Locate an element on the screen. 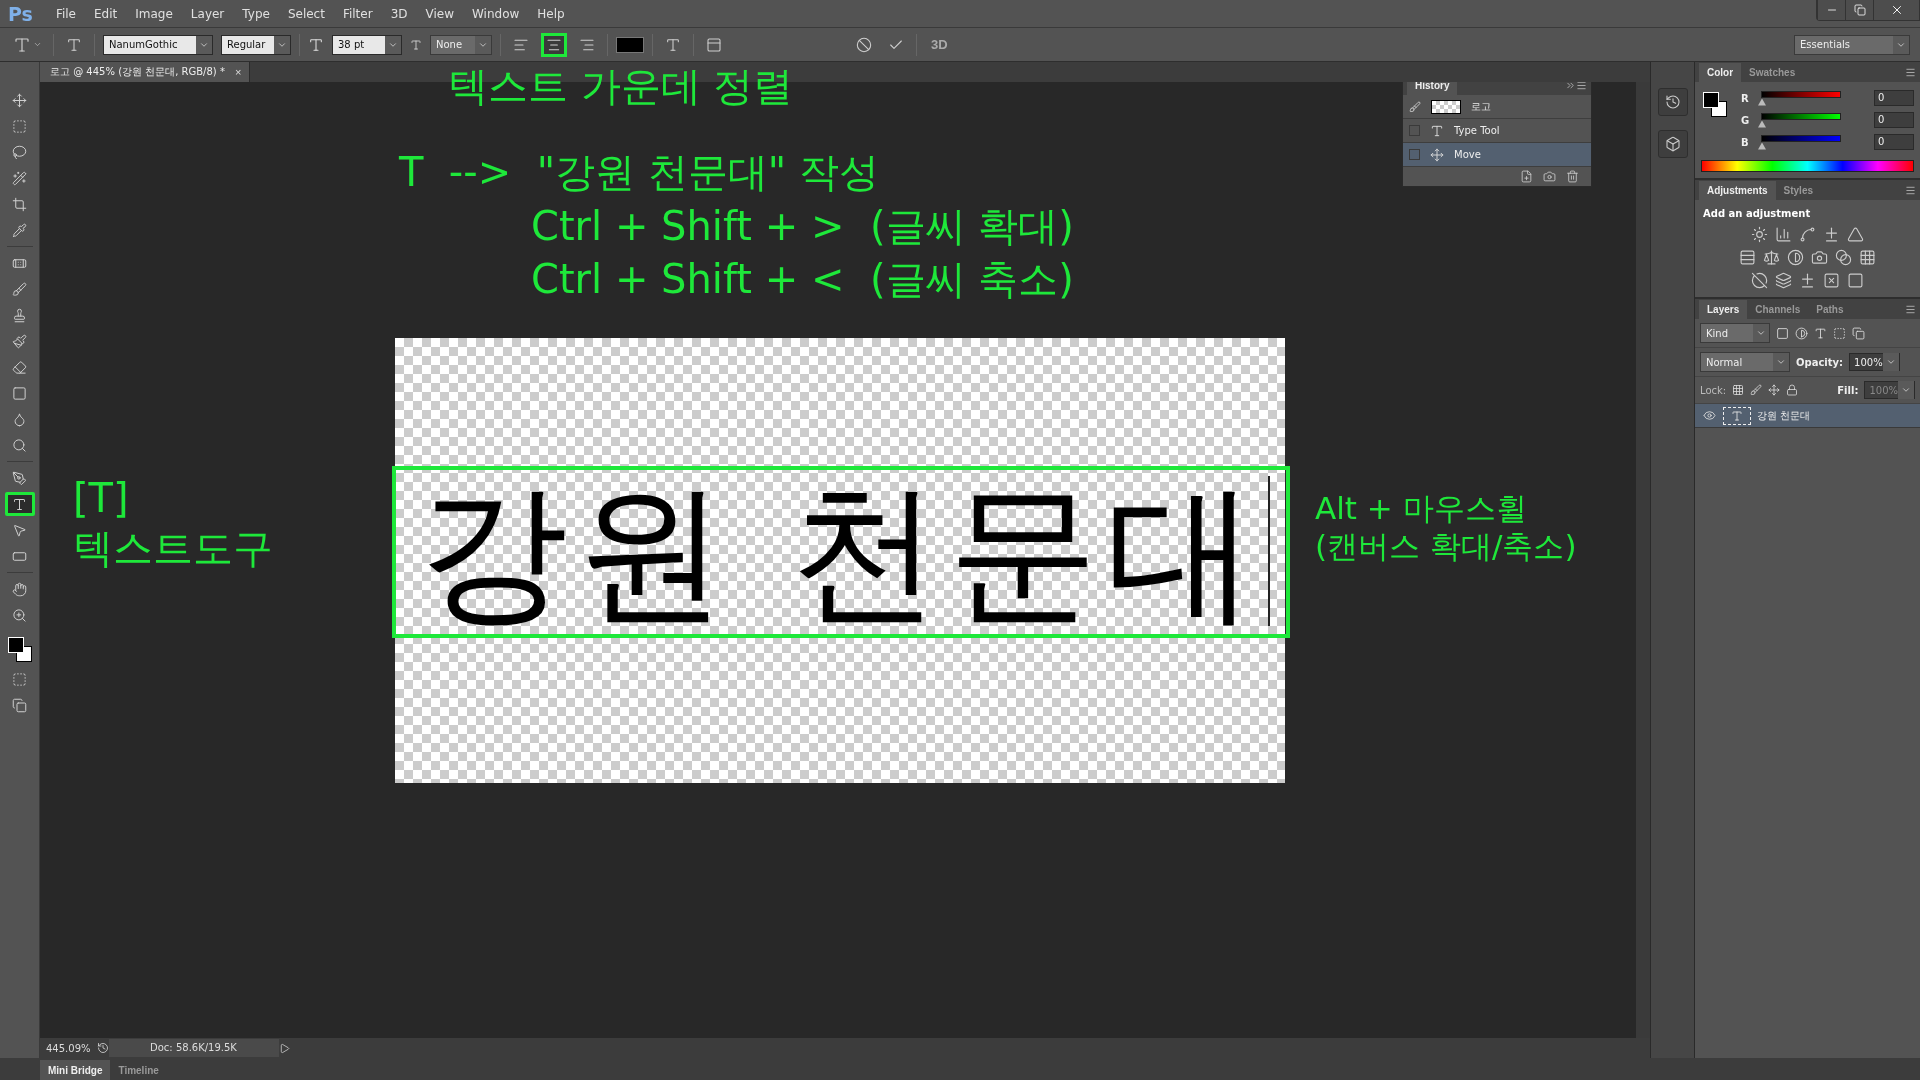  history-dock-button is located at coordinates (1672, 102).